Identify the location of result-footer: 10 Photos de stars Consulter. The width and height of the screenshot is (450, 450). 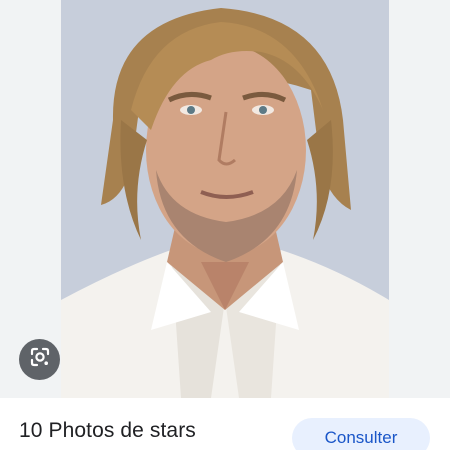
(225, 424).